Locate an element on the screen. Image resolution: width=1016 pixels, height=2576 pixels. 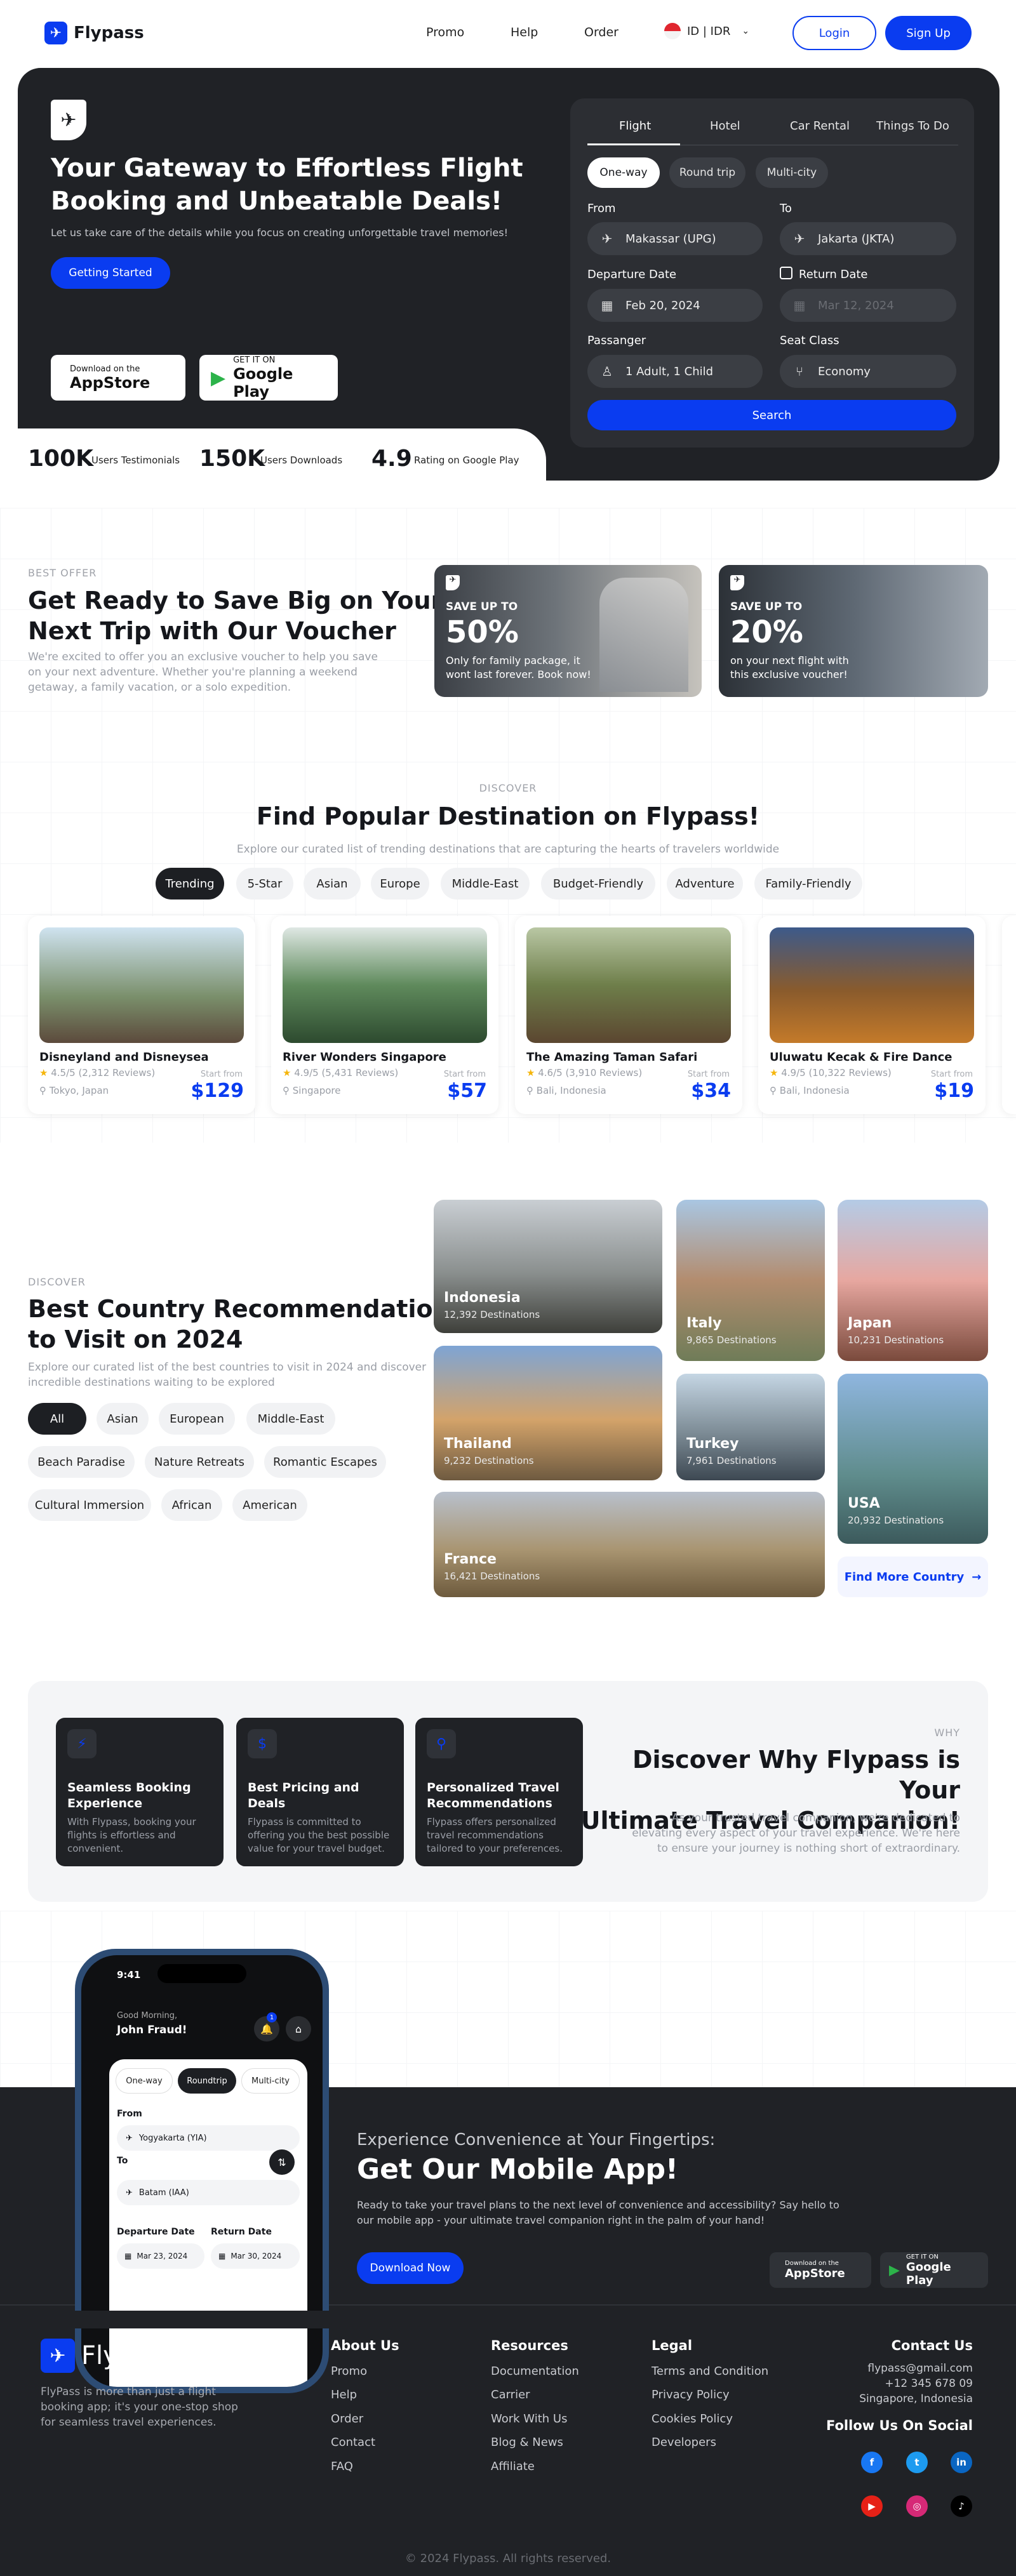
nav-link-order: Order is located at coordinates (601, 32).